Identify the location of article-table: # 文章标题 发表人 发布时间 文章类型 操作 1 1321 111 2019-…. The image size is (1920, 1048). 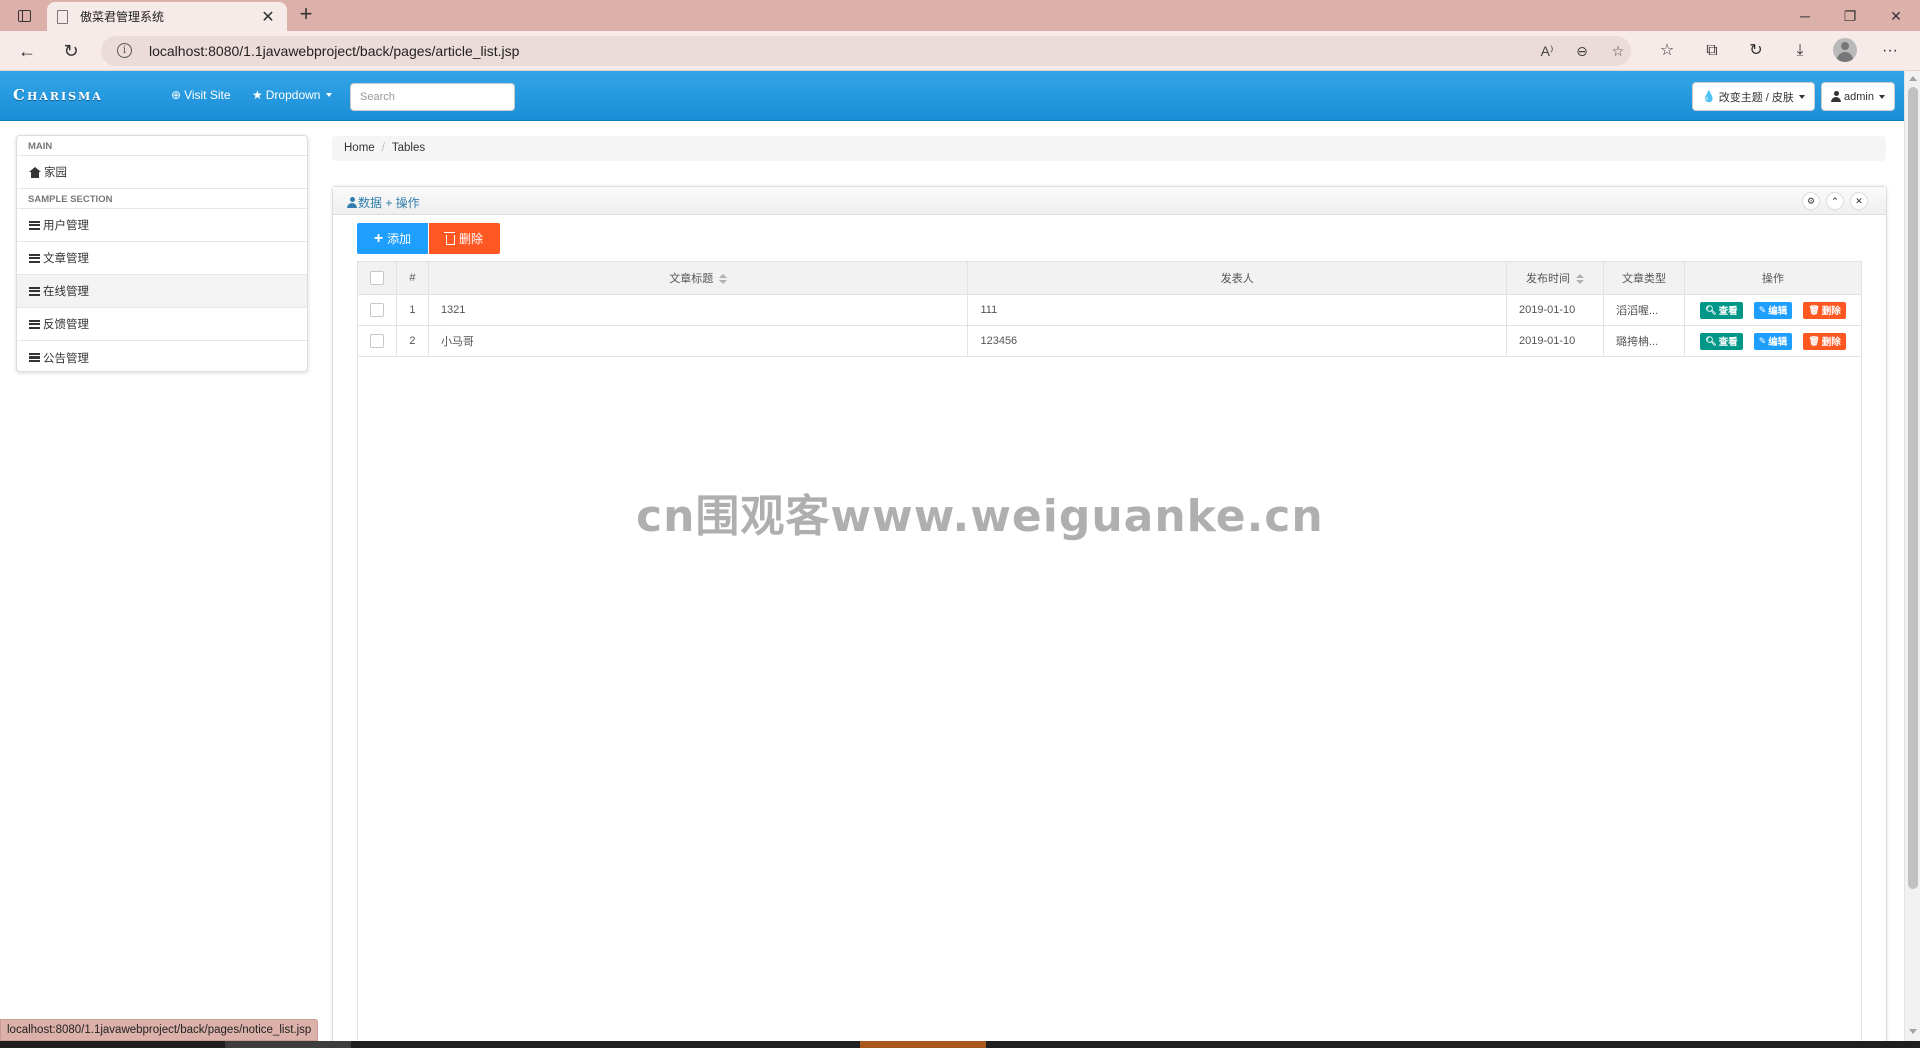
(1110, 309).